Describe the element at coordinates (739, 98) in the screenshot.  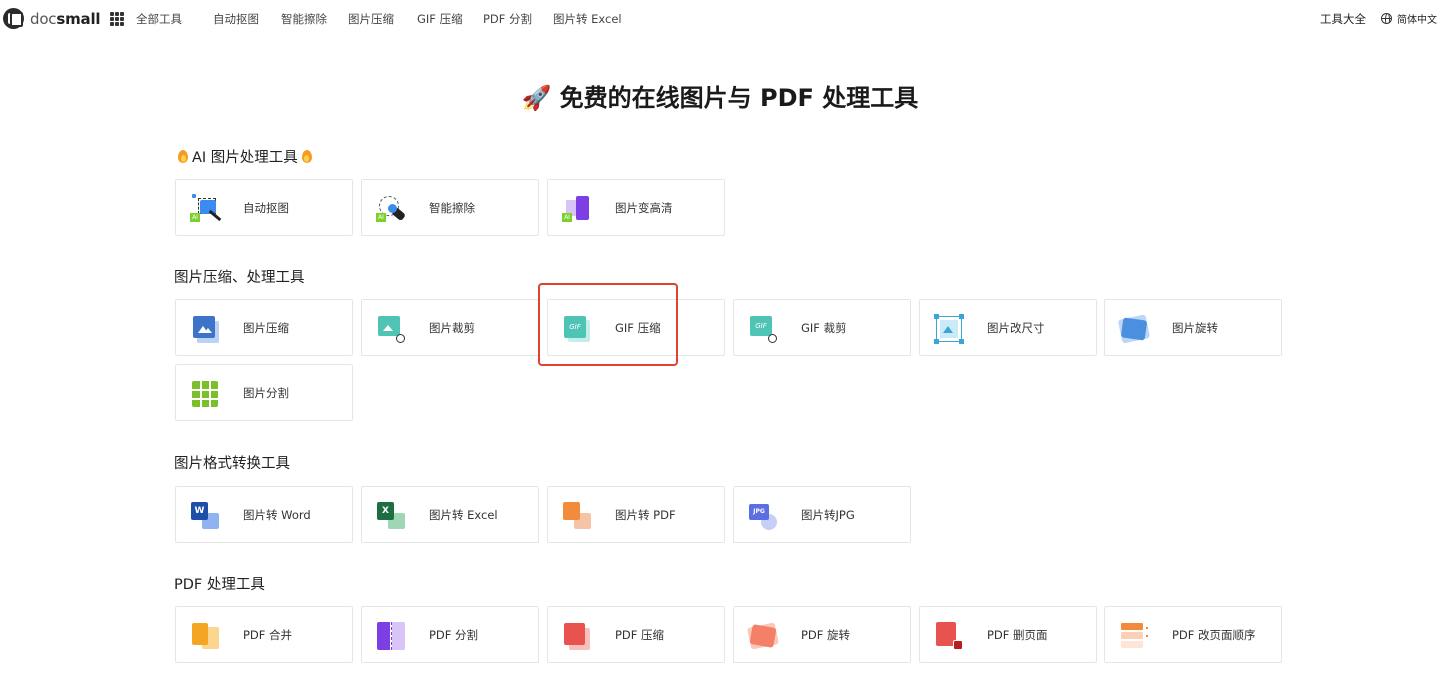
I see `page-title-text: 免费的在线图片与 PDF 处理工具` at that location.